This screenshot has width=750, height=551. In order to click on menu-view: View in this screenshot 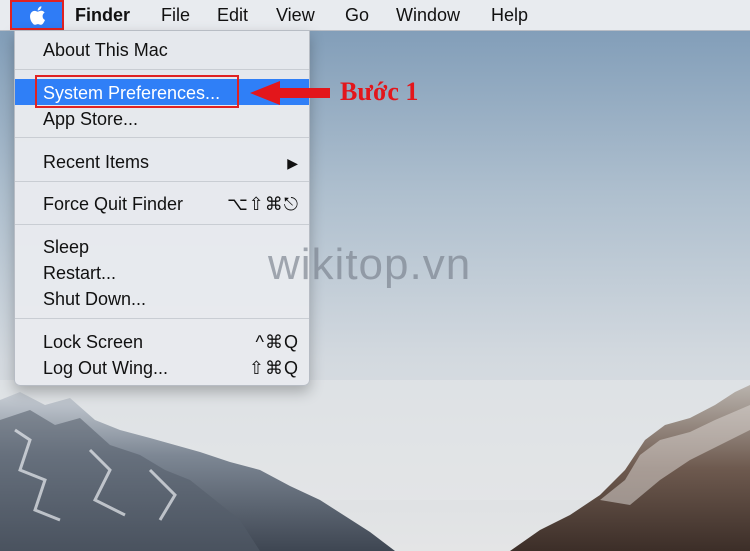, I will do `click(295, 15)`.